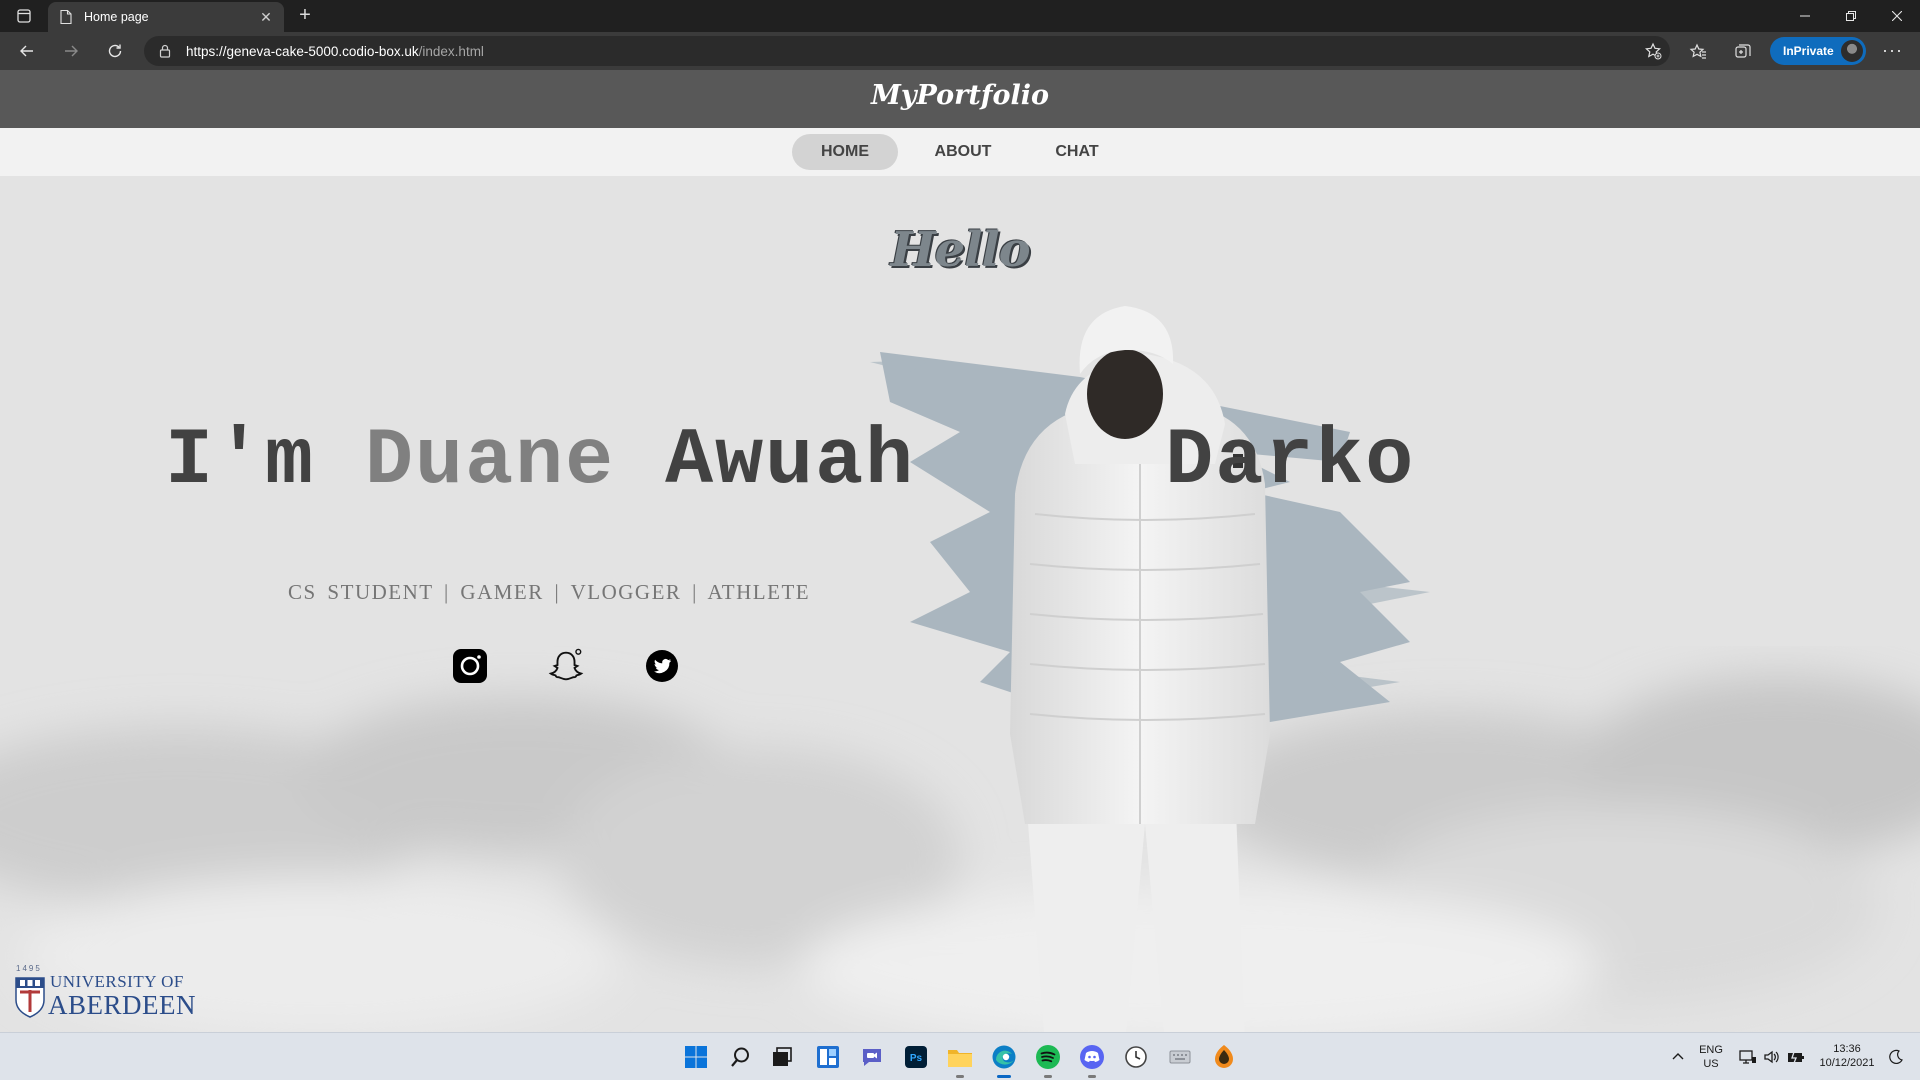 This screenshot has height=1080, width=1920. I want to click on widgets-icon, so click(828, 1057).